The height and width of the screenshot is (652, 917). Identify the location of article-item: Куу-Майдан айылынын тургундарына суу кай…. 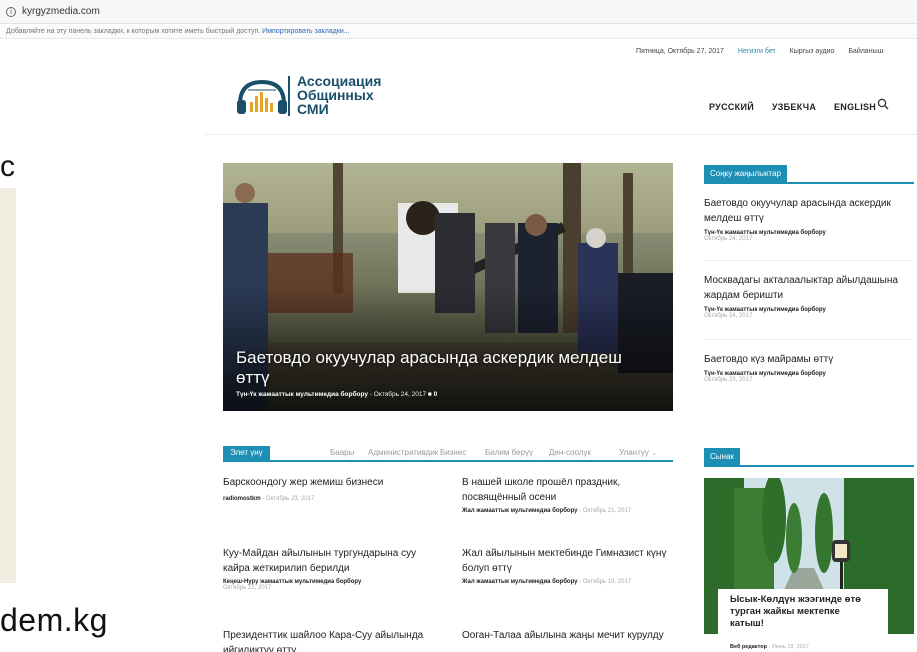
(330, 568).